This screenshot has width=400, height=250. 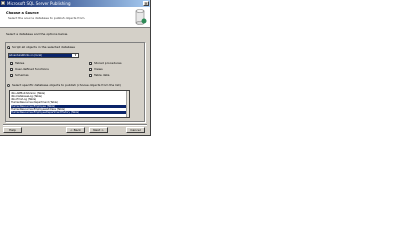 What do you see at coordinates (8, 85) in the screenshot?
I see `select-specific-radio` at bounding box center [8, 85].